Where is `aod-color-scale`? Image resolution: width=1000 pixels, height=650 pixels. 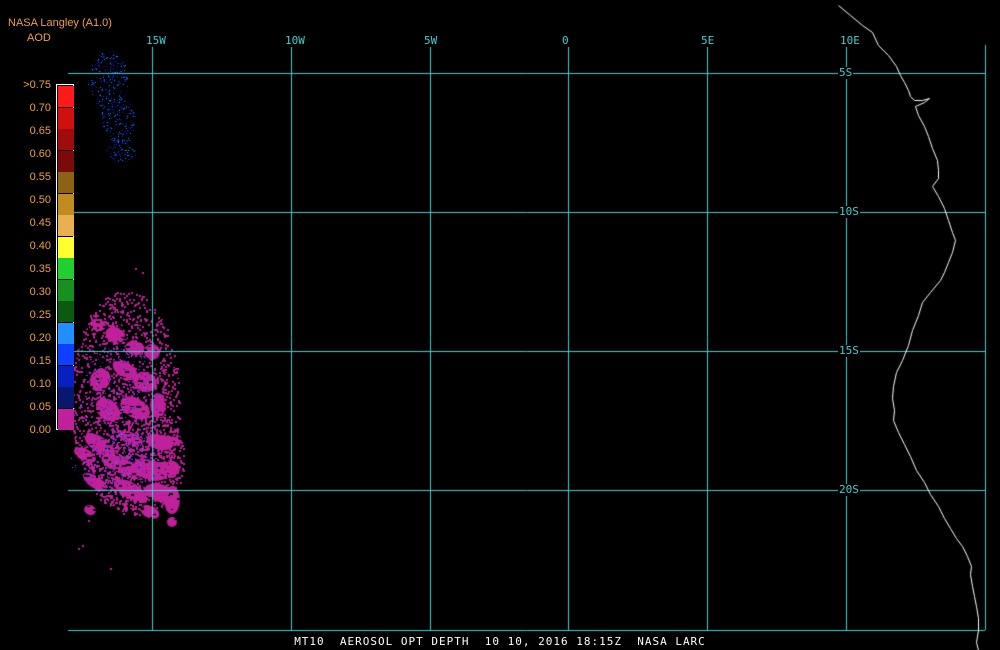 aod-color-scale is located at coordinates (65, 257).